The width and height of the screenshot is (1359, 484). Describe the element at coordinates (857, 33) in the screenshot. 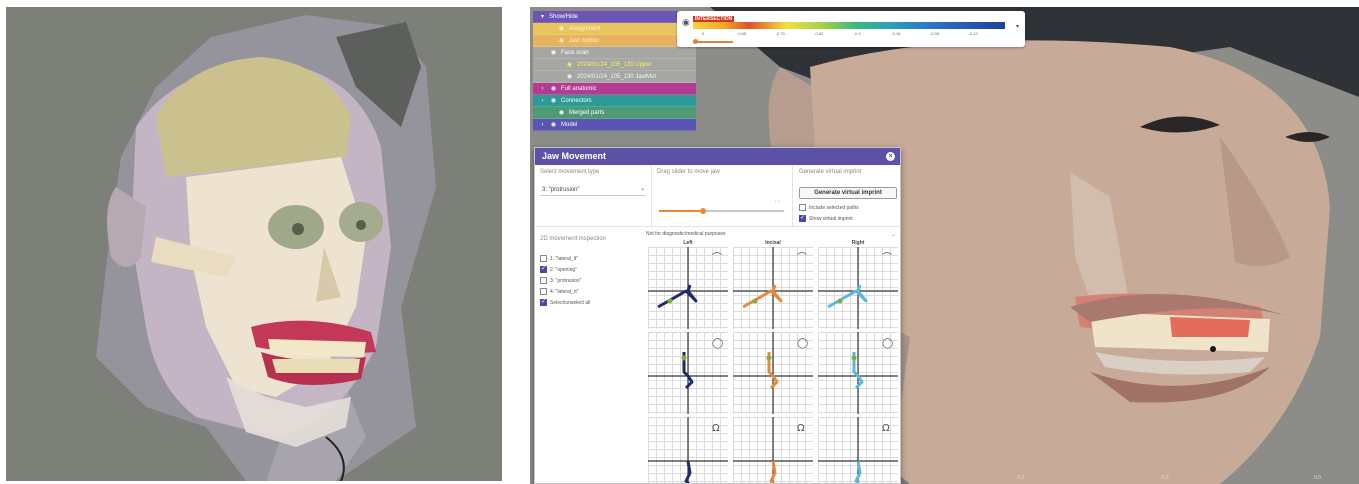

I see `colorbar-tick: -0.9` at that location.